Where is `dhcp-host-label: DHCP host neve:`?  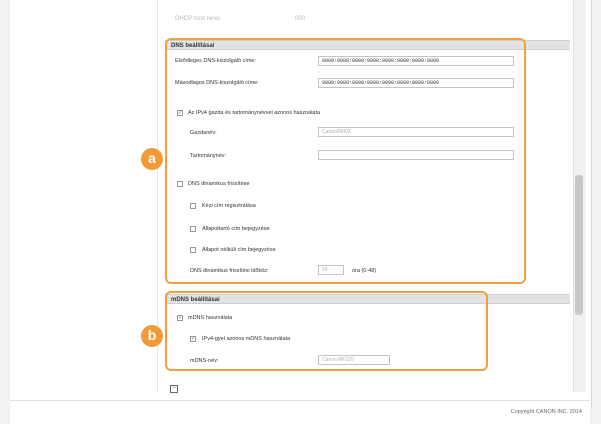 dhcp-host-label: DHCP host neve: is located at coordinates (198, 19).